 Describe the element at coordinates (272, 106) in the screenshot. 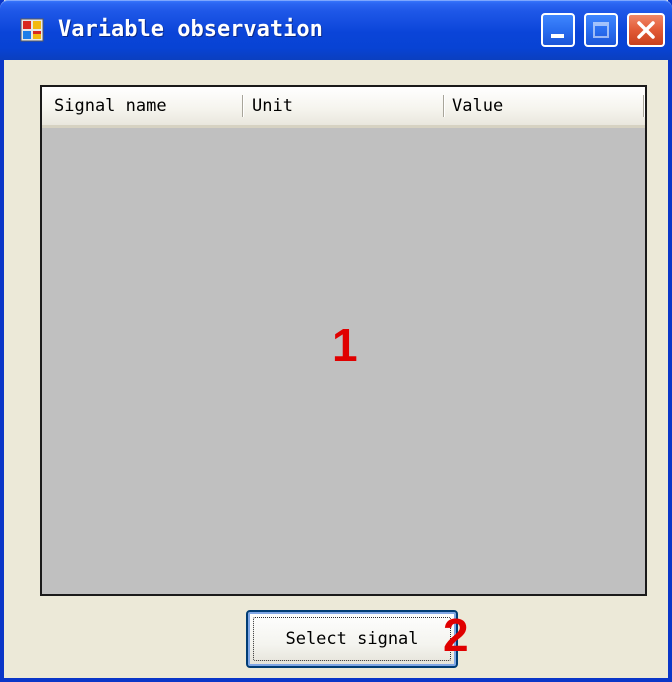

I see `column-header-unit: Unit` at that location.